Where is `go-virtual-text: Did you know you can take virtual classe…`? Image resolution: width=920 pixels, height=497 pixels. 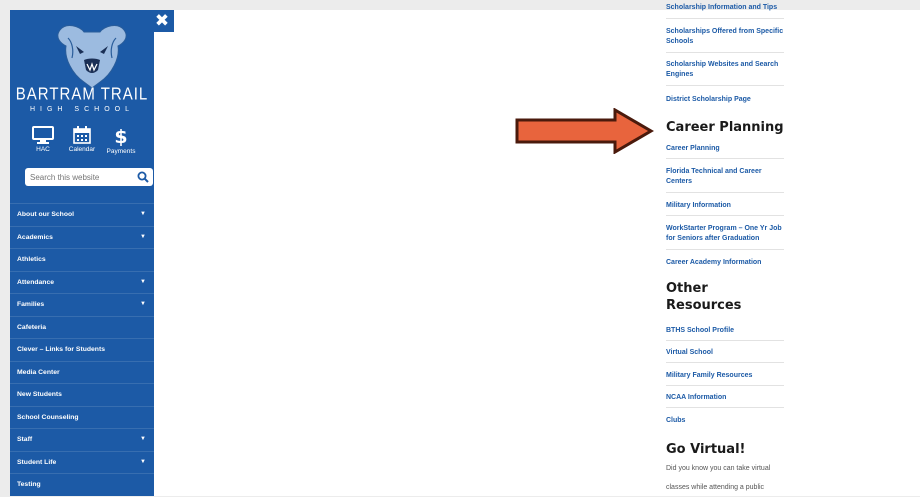 go-virtual-text: Did you know you can take virtual classe… is located at coordinates (718, 478).